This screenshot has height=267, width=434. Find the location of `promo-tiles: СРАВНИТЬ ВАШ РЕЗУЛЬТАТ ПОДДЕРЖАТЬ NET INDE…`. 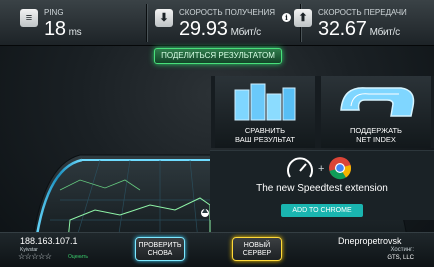

promo-tiles: СРАВНИТЬ ВАШ РЕЗУЛЬТАТ ПОДДЕРЖАТЬ NET INDE… is located at coordinates (322, 112).